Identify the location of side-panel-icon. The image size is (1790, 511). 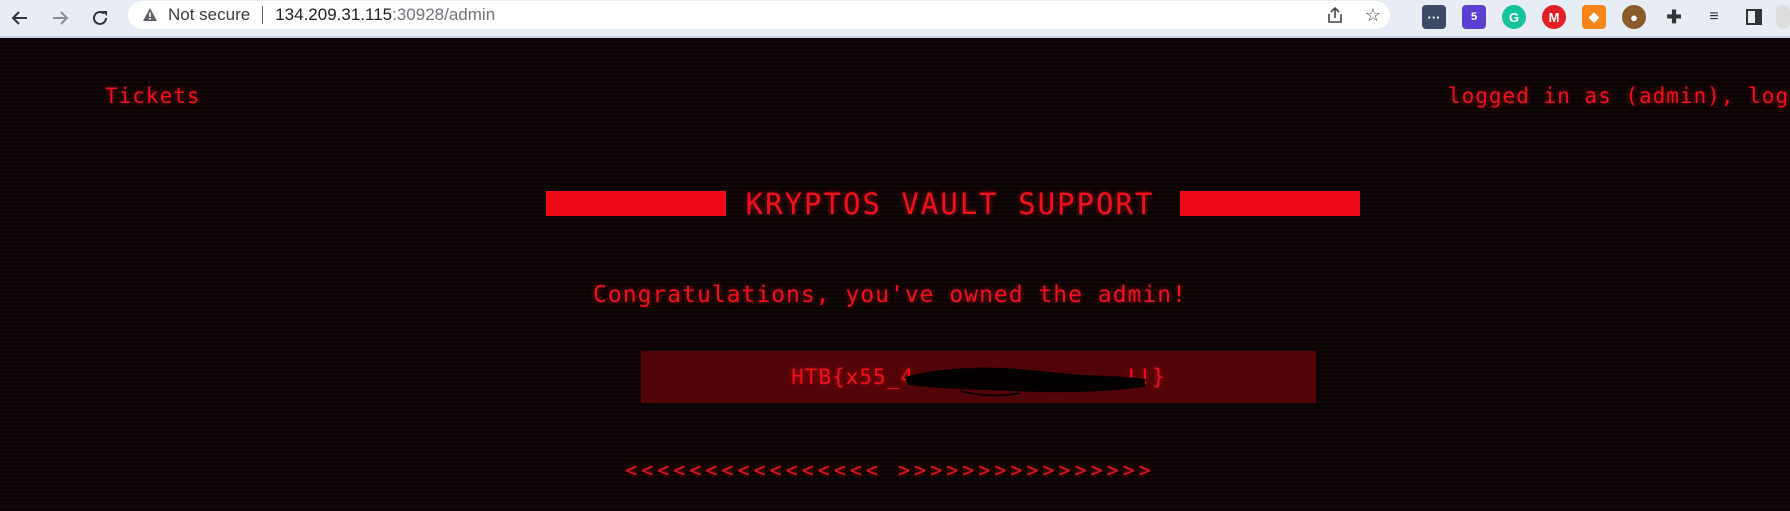
(1754, 17).